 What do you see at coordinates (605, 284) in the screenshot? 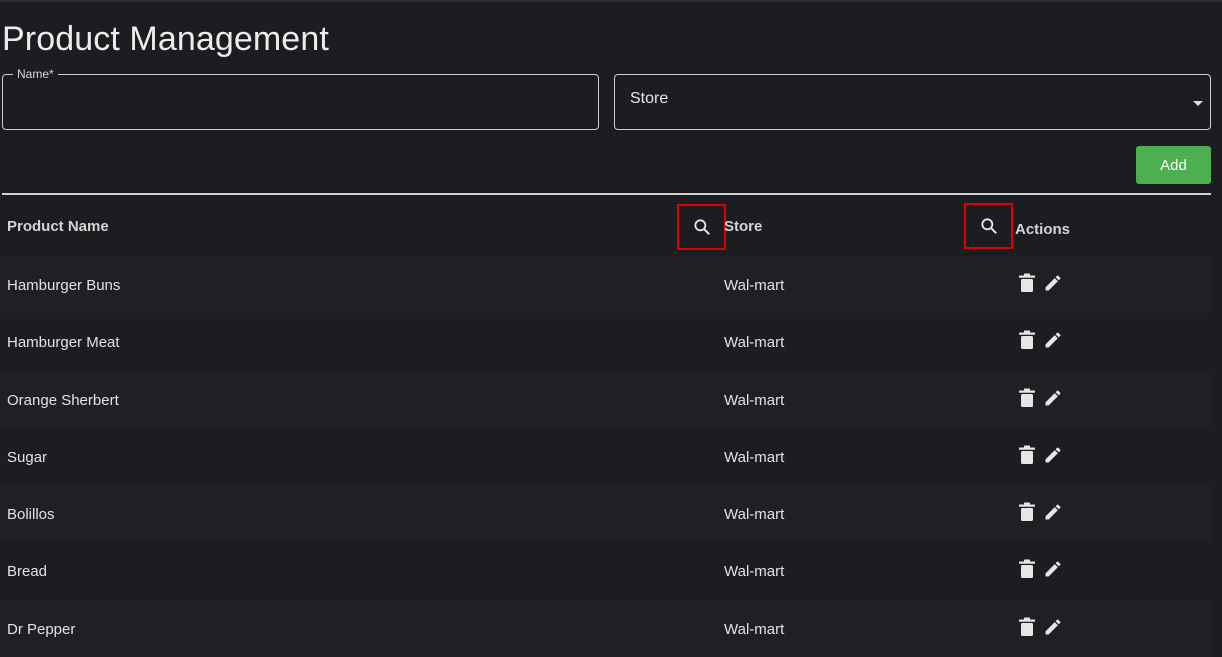
I see `table-row: Hamburger Buns Wal-mart` at bounding box center [605, 284].